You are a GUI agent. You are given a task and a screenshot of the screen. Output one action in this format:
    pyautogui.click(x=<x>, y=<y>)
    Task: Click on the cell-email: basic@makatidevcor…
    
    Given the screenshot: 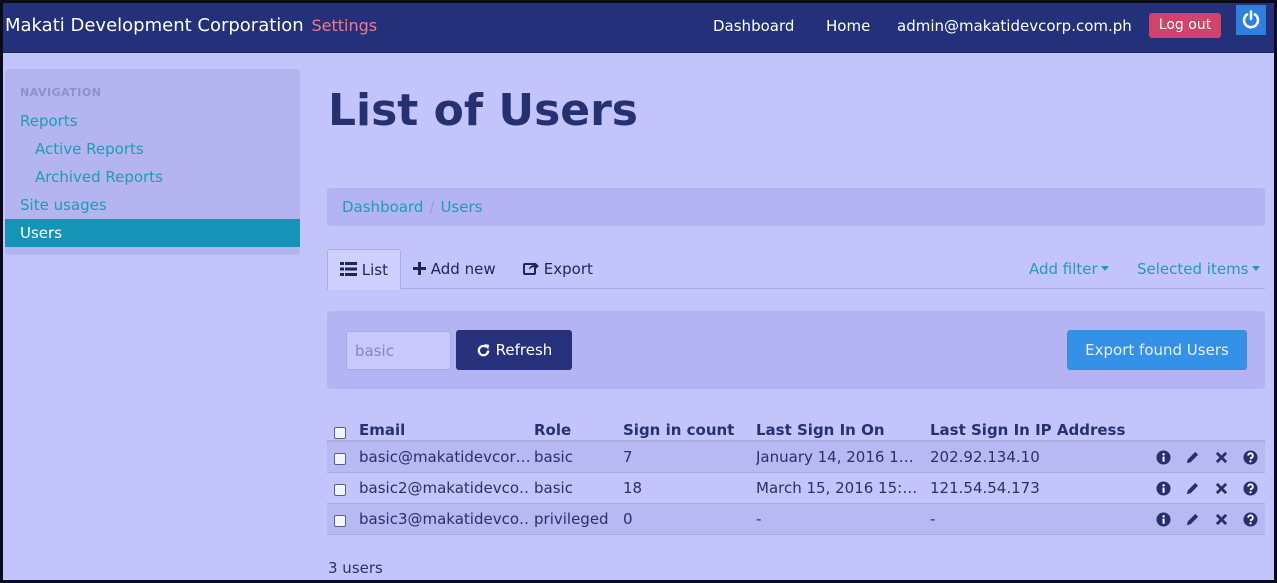 What is the action you would take?
    pyautogui.click(x=444, y=457)
    